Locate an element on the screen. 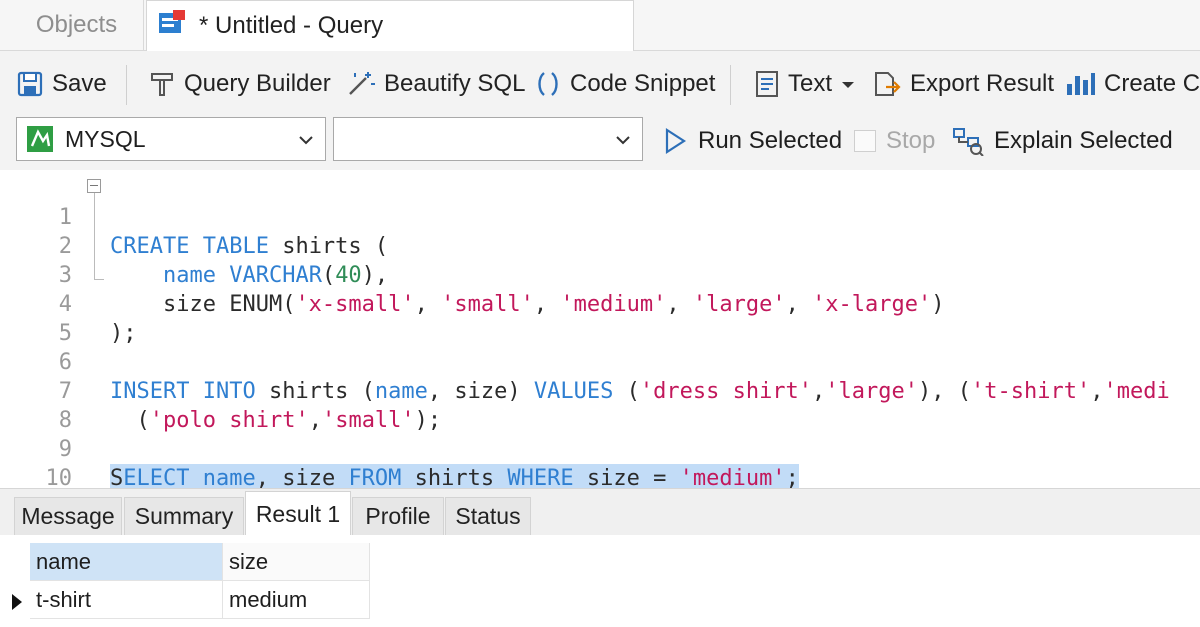 This screenshot has width=1200, height=627. sql-keyword: FROM is located at coordinates (375, 477).